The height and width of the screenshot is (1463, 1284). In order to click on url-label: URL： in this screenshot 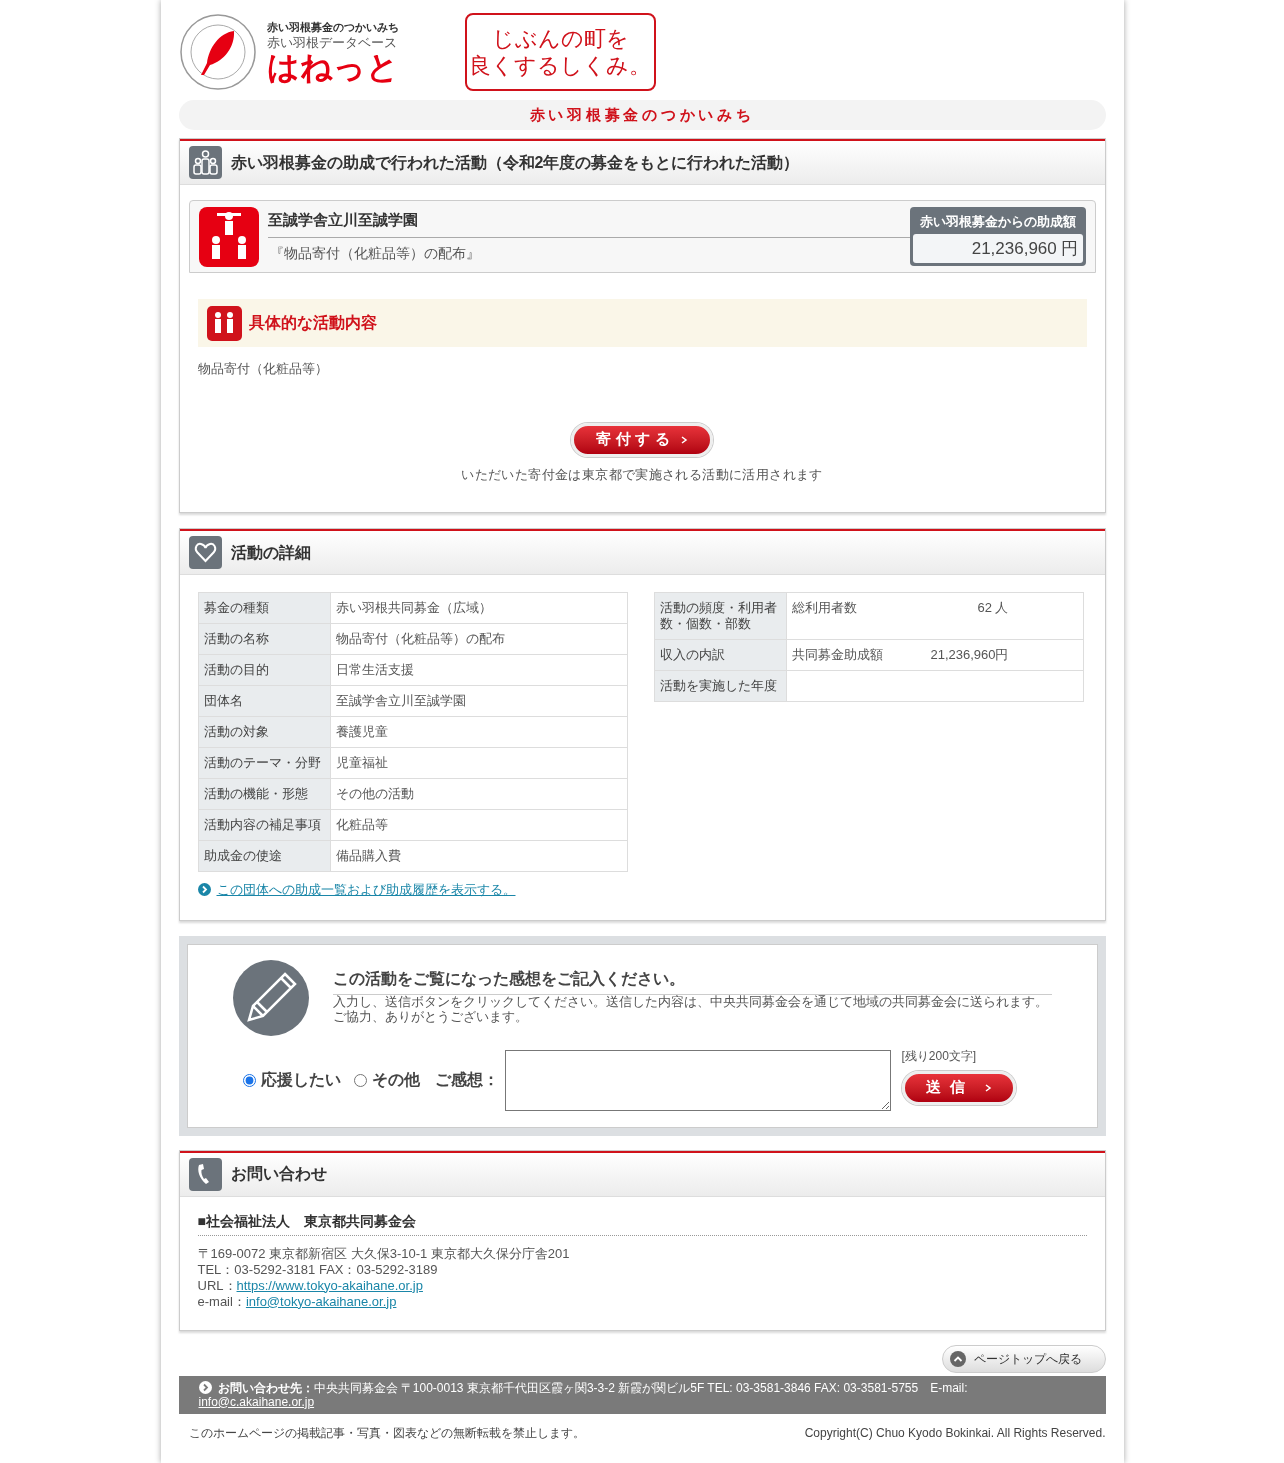, I will do `click(217, 1285)`.